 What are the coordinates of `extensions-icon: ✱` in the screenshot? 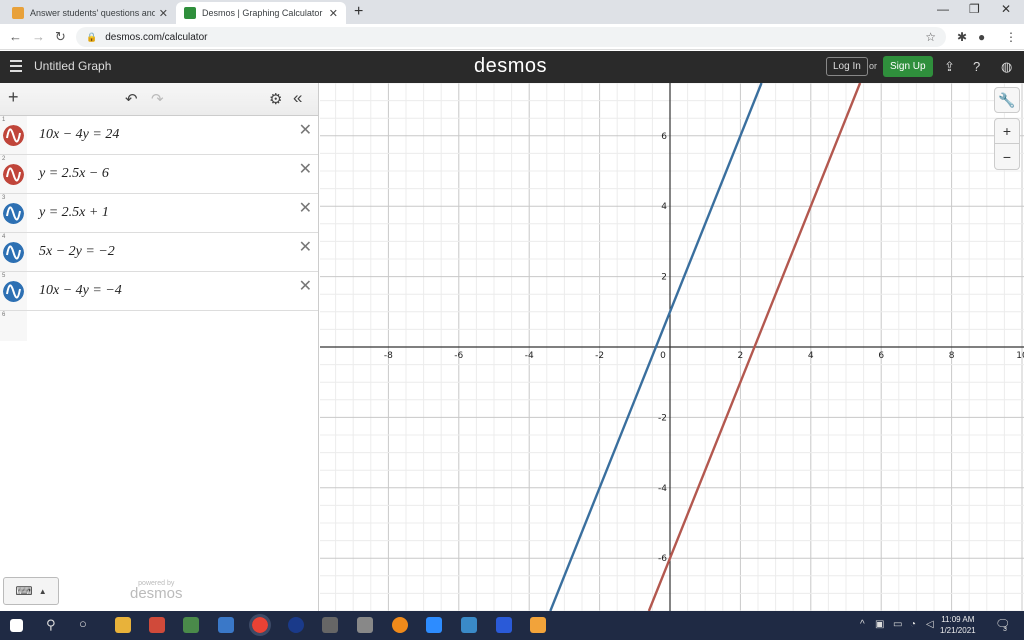 It's located at (962, 37).